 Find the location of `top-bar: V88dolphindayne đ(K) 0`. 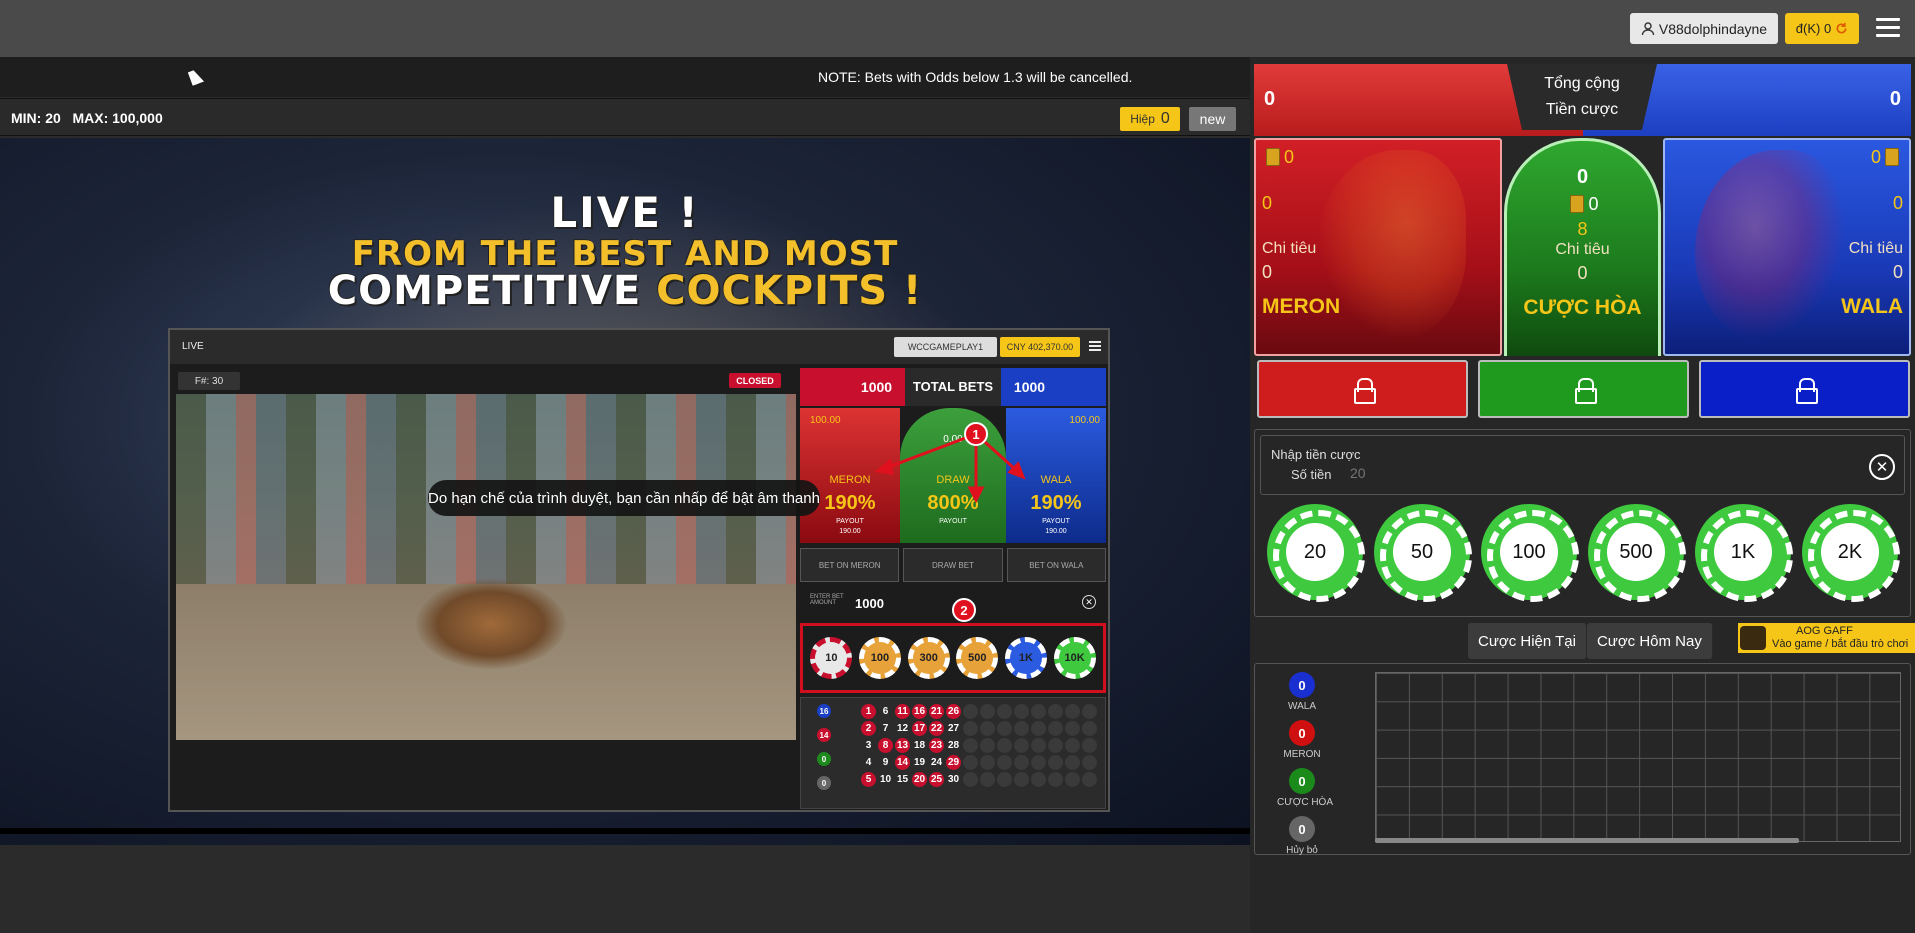

top-bar: V88dolphindayne đ(K) 0 is located at coordinates (957, 28).